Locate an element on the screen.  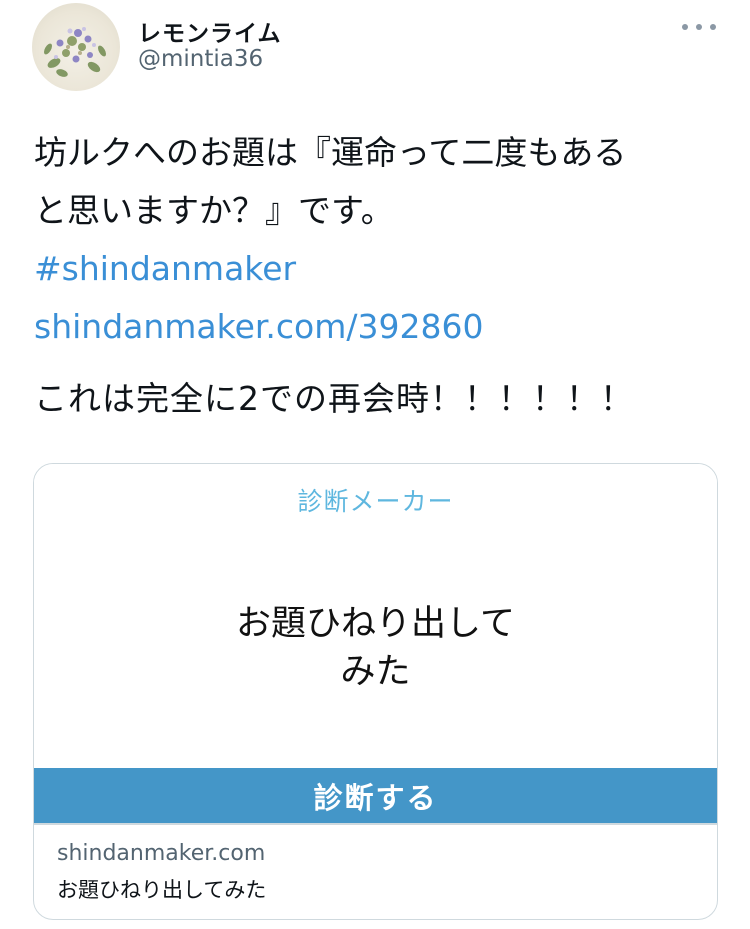
card-headline-line: お題ひねり出して is located at coordinates (375, 624).